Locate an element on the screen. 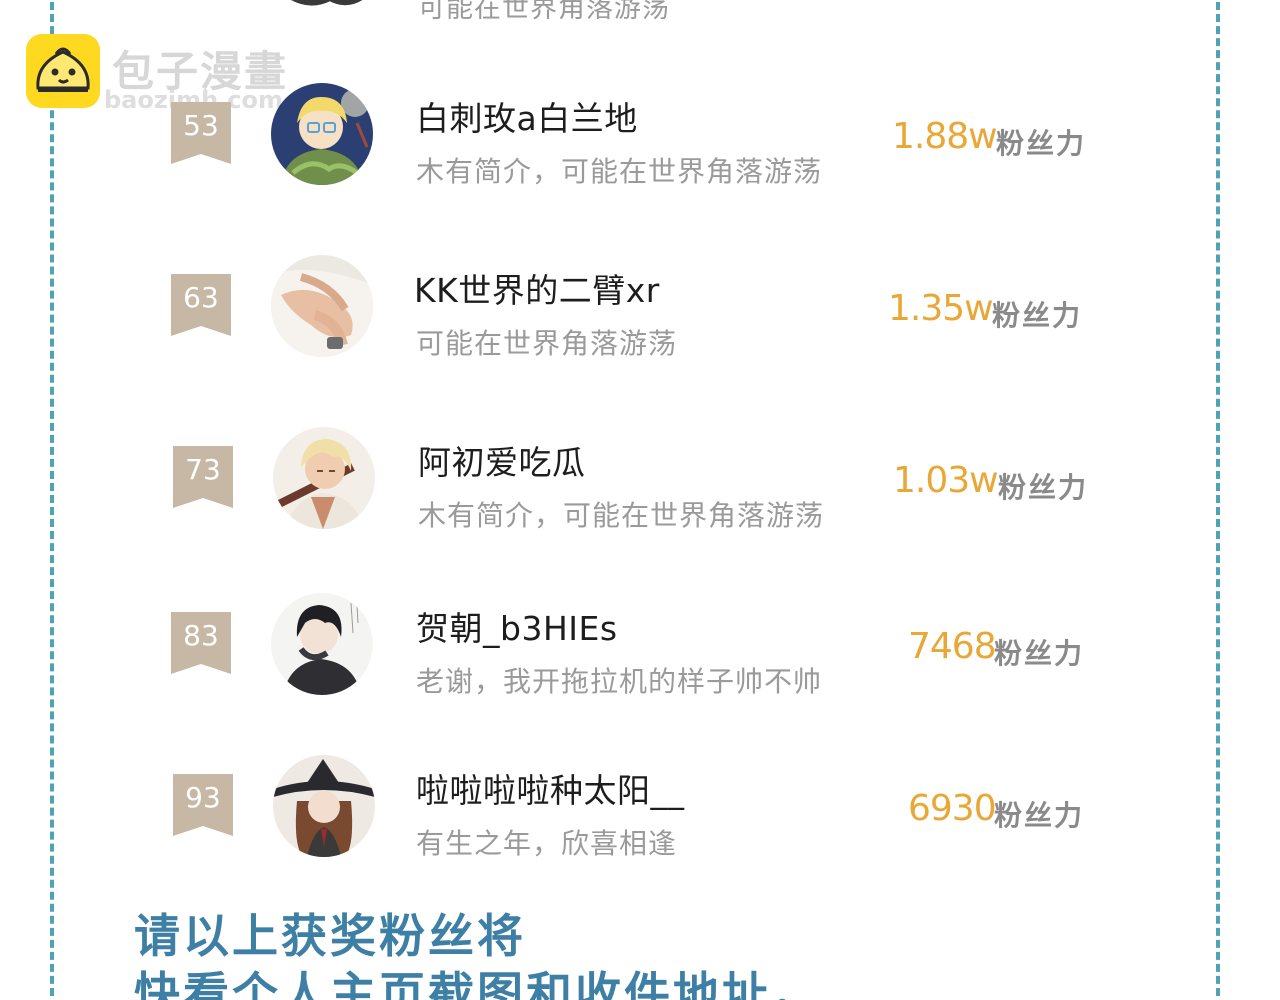  rank-badge: 63 is located at coordinates (201, 305).